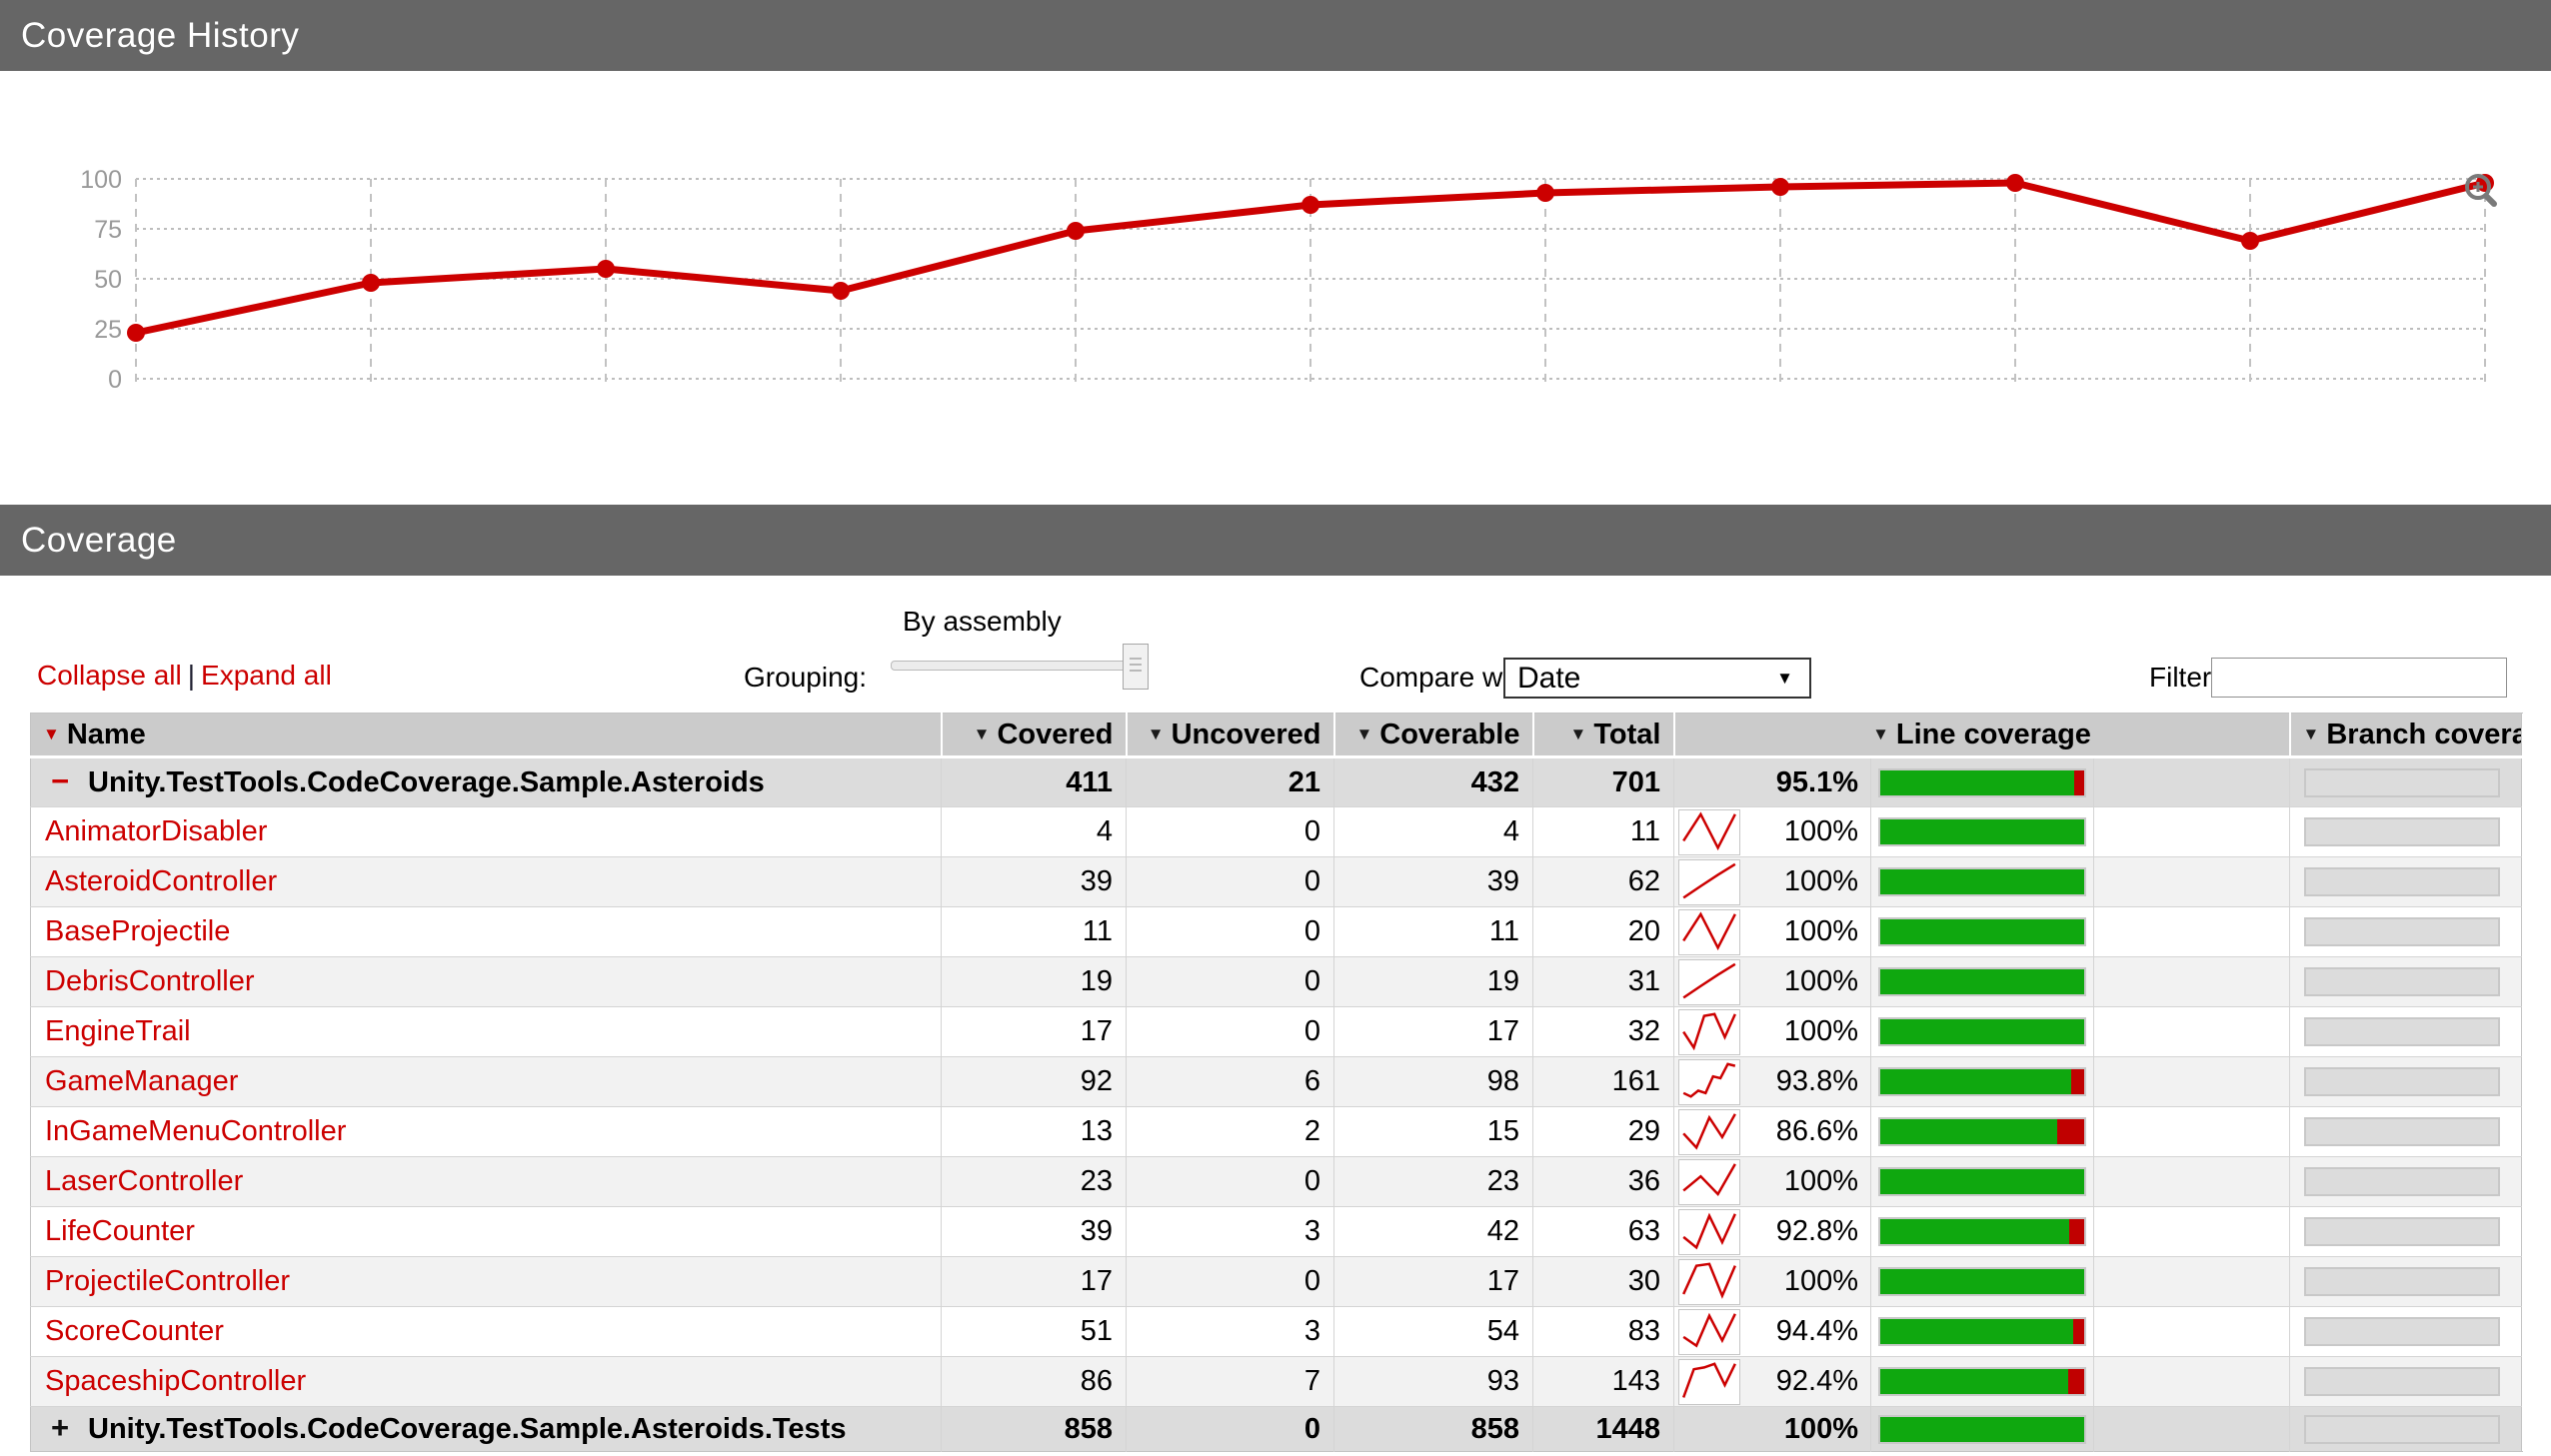  Describe the element at coordinates (168, 1281) in the screenshot. I see `class-link: ProjectileController` at that location.